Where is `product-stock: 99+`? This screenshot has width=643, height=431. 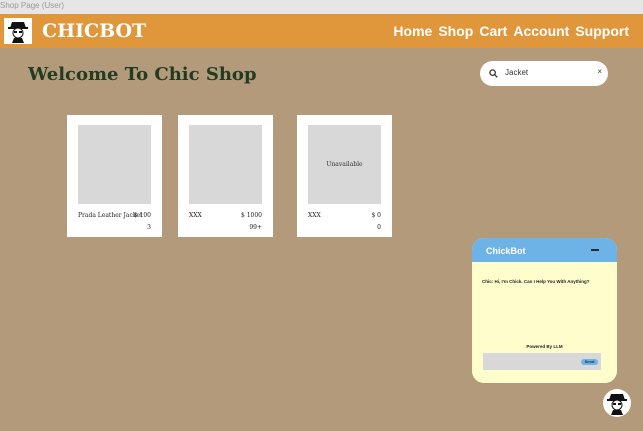
product-stock: 99+ is located at coordinates (255, 227).